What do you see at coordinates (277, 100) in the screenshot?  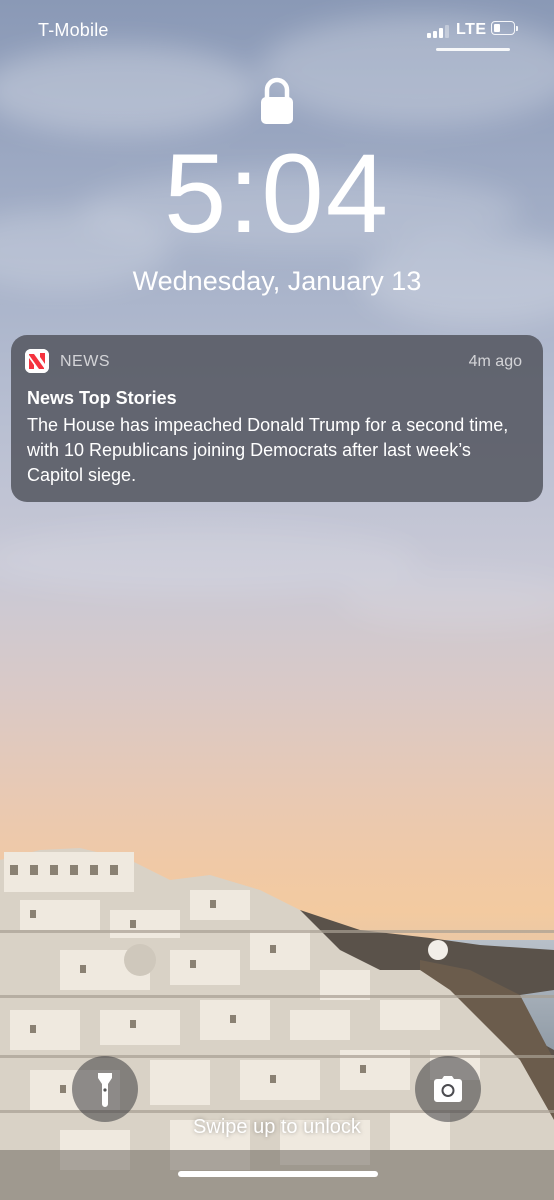 I see `lock-icon` at bounding box center [277, 100].